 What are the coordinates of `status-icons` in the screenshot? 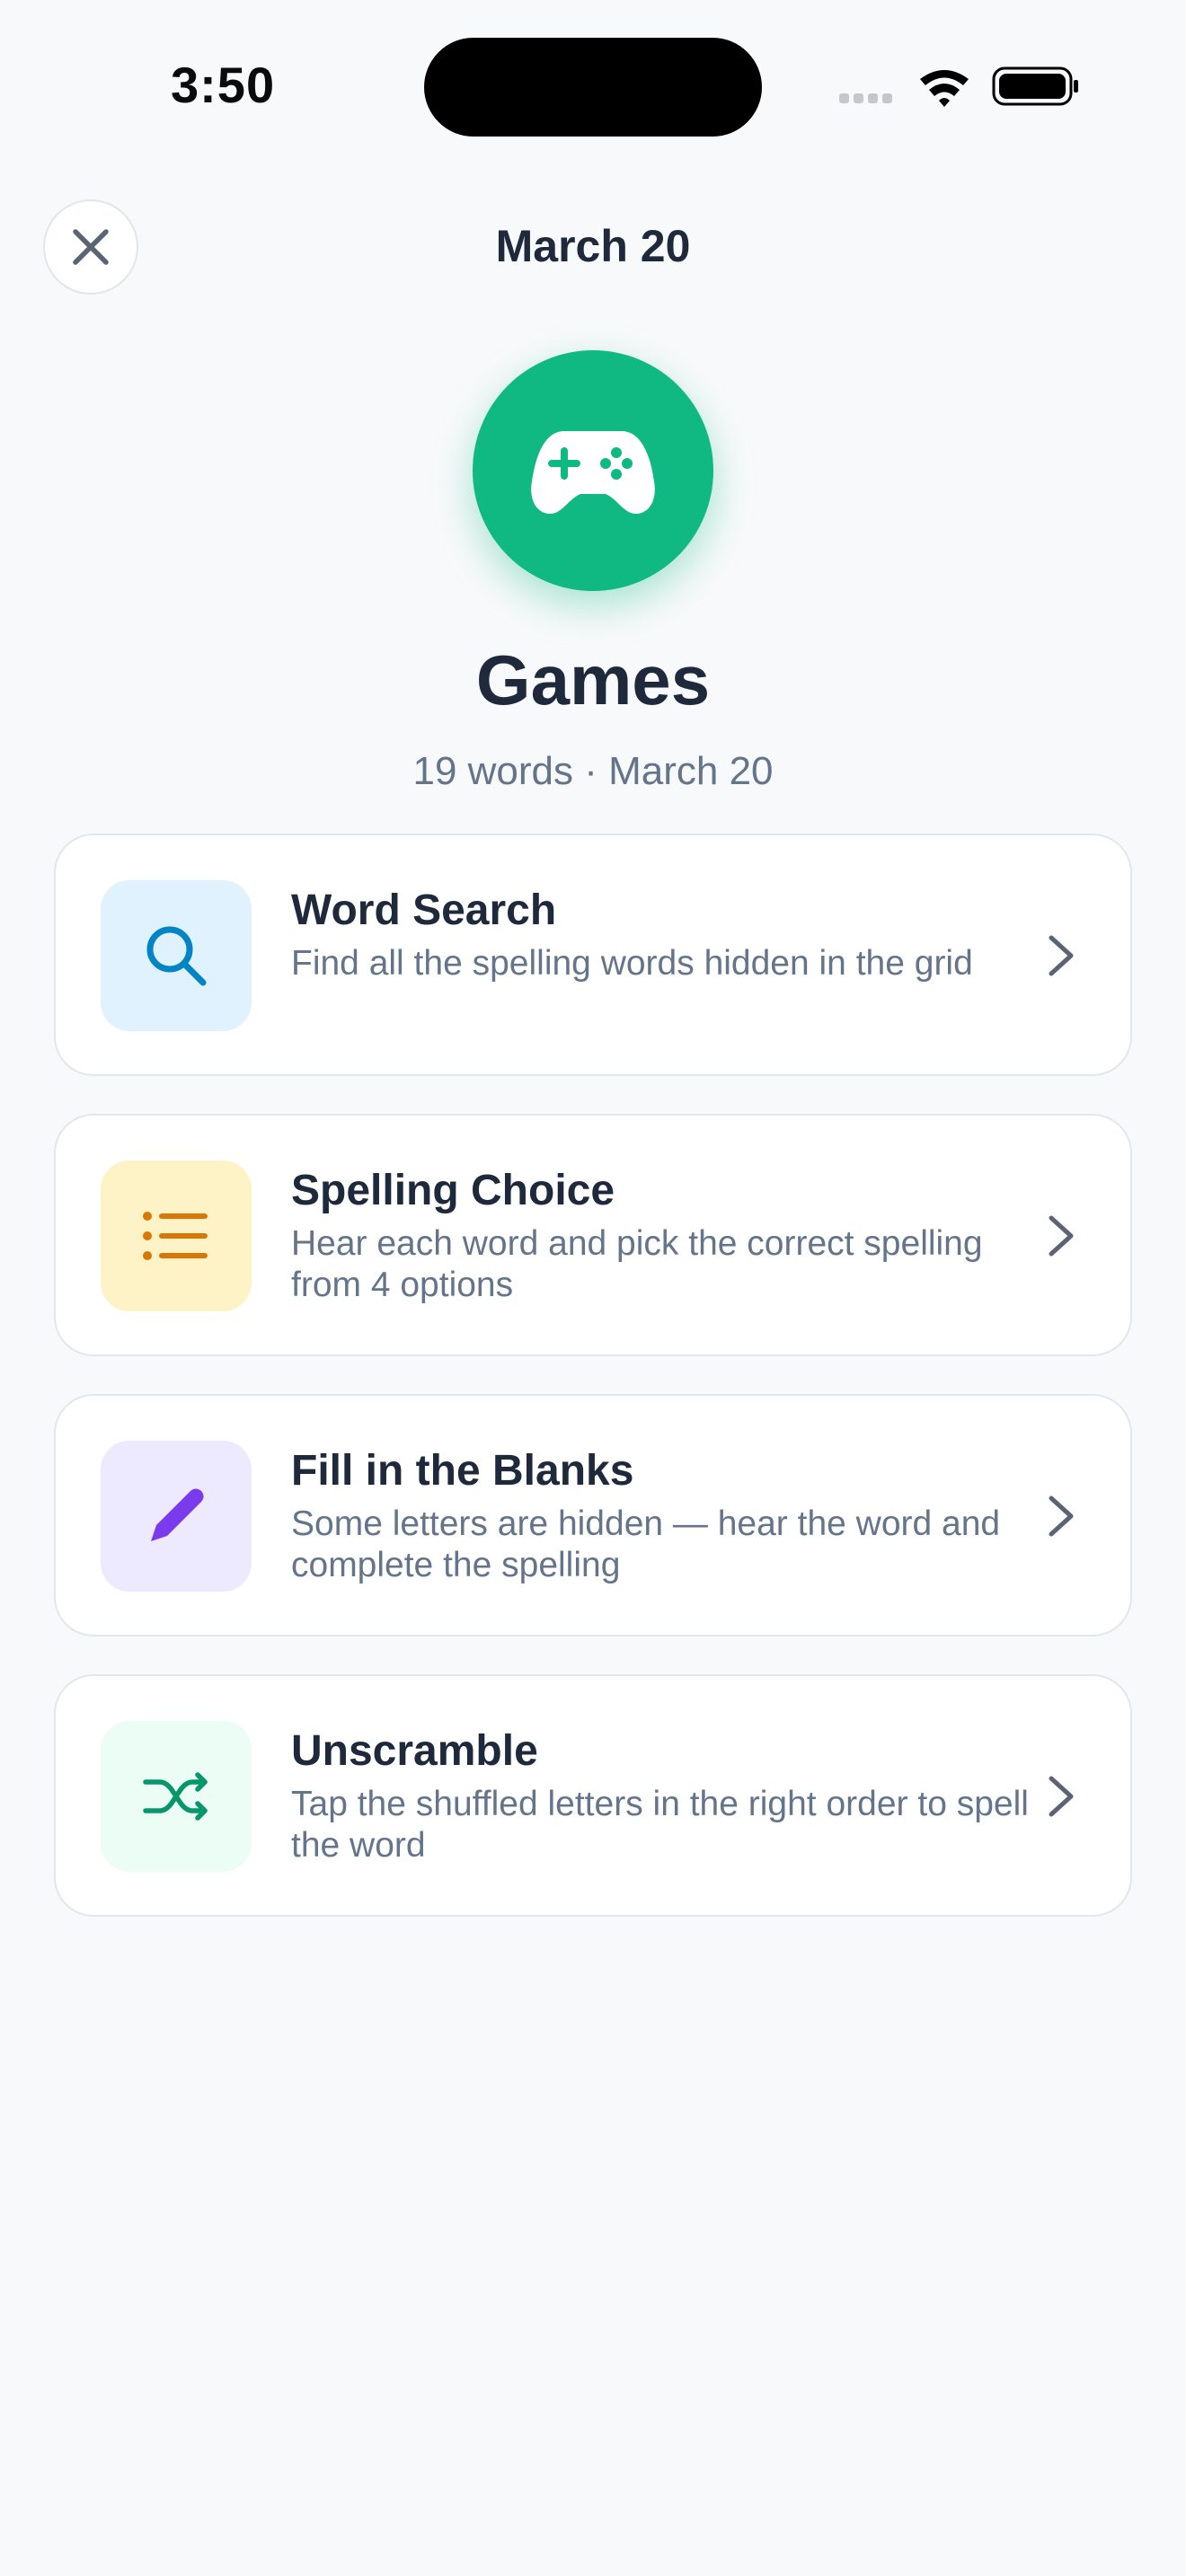 It's located at (958, 86).